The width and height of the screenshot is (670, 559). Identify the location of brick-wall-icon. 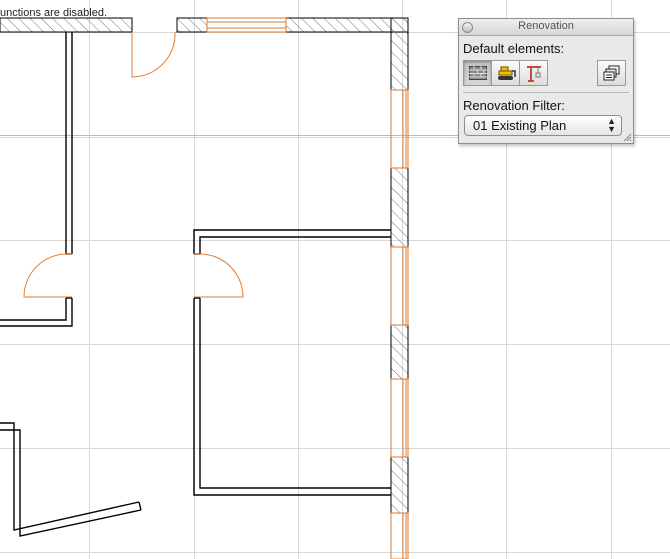
(477, 73).